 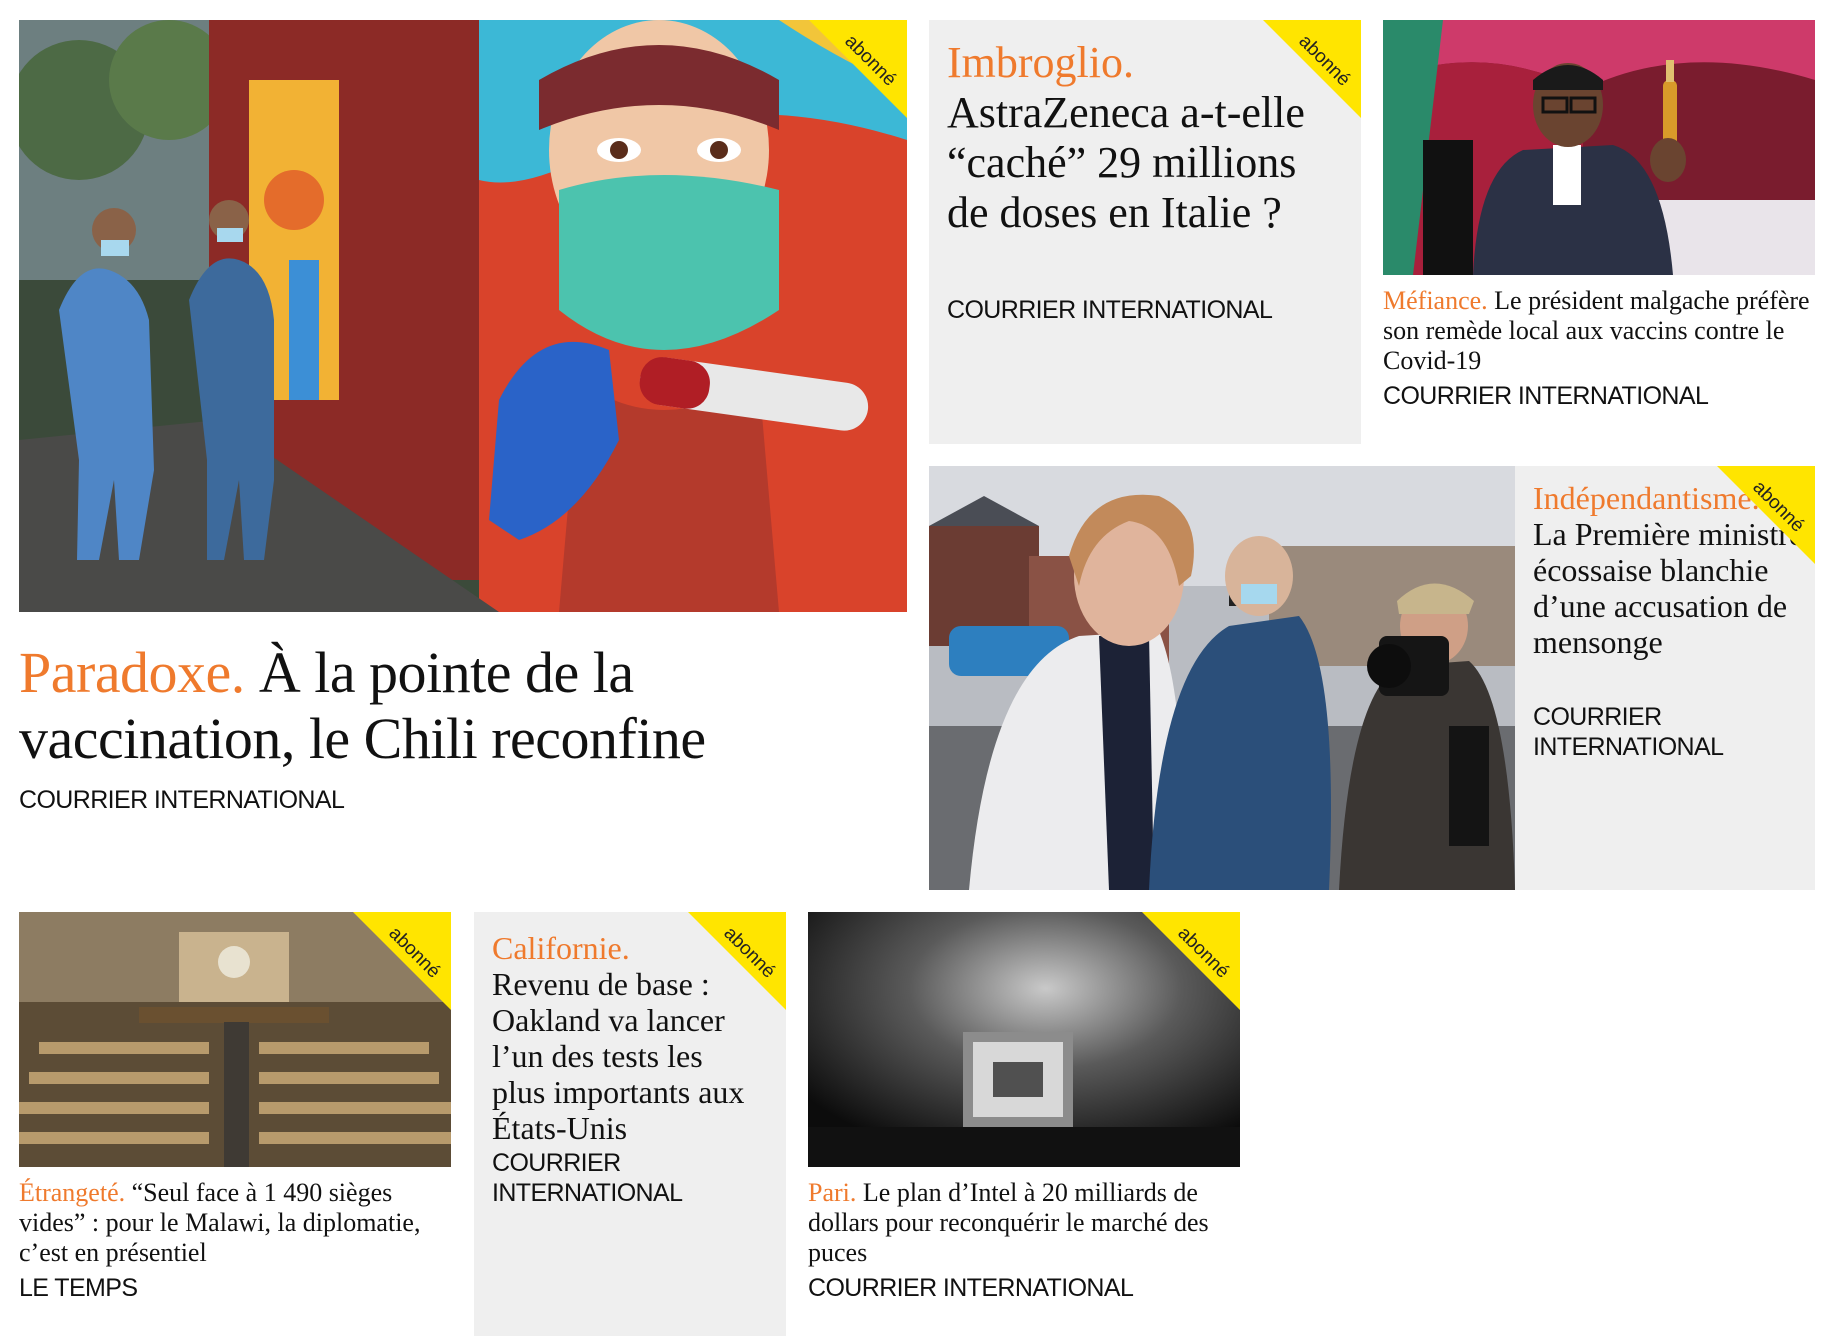 I want to click on article-kicker: Paradoxe., so click(x=132, y=672).